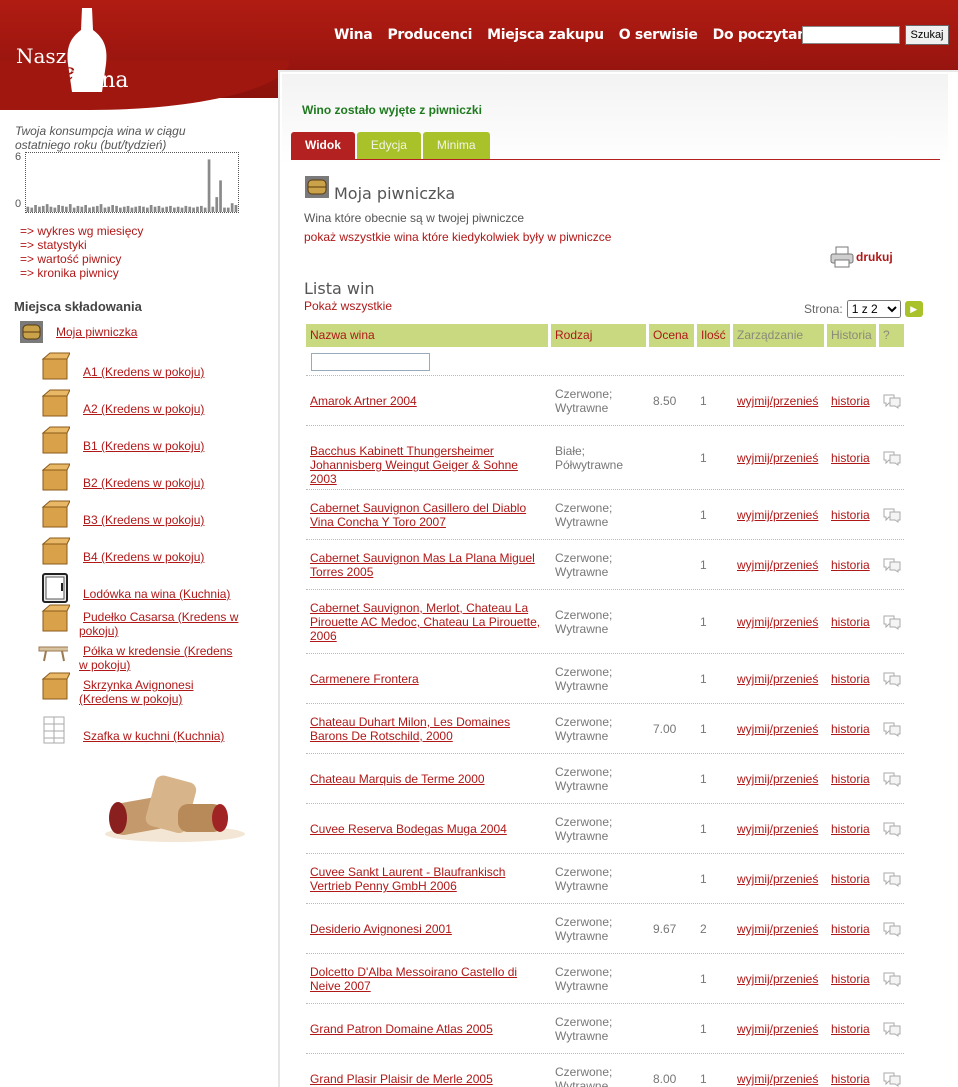 Image resolution: width=958 pixels, height=1087 pixels. Describe the element at coordinates (427, 1079) in the screenshot. I see `wine-name-link: Grand Plasir Plaisir de Merle 2005` at that location.